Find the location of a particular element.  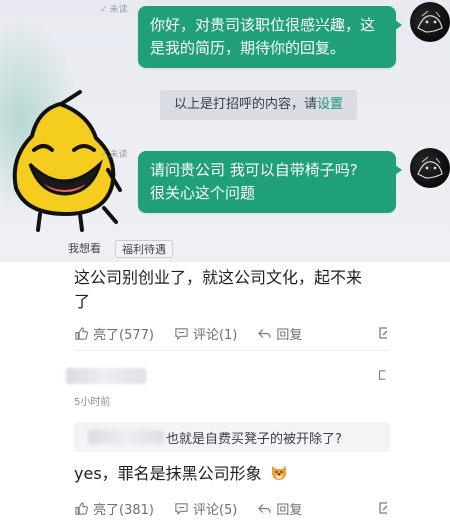

message-2-line-1: 请问贵公司 我可以自带椅子吗? is located at coordinates (254, 170).